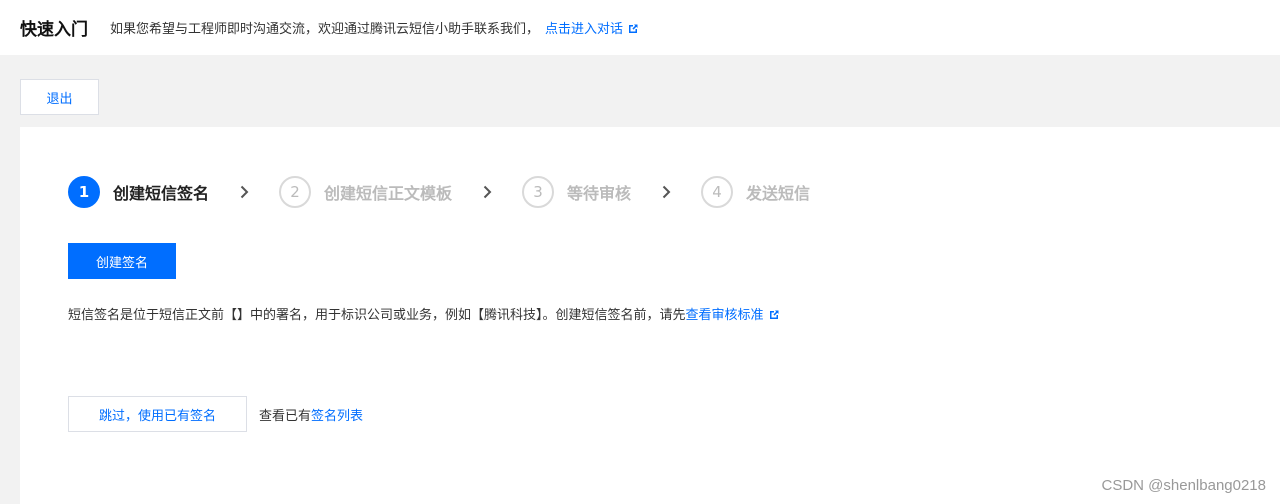  I want to click on step-indicator: 1 创建短信签名 2 创建短信正文模板 3 等待审核 4 发送短信, so click(439, 192).